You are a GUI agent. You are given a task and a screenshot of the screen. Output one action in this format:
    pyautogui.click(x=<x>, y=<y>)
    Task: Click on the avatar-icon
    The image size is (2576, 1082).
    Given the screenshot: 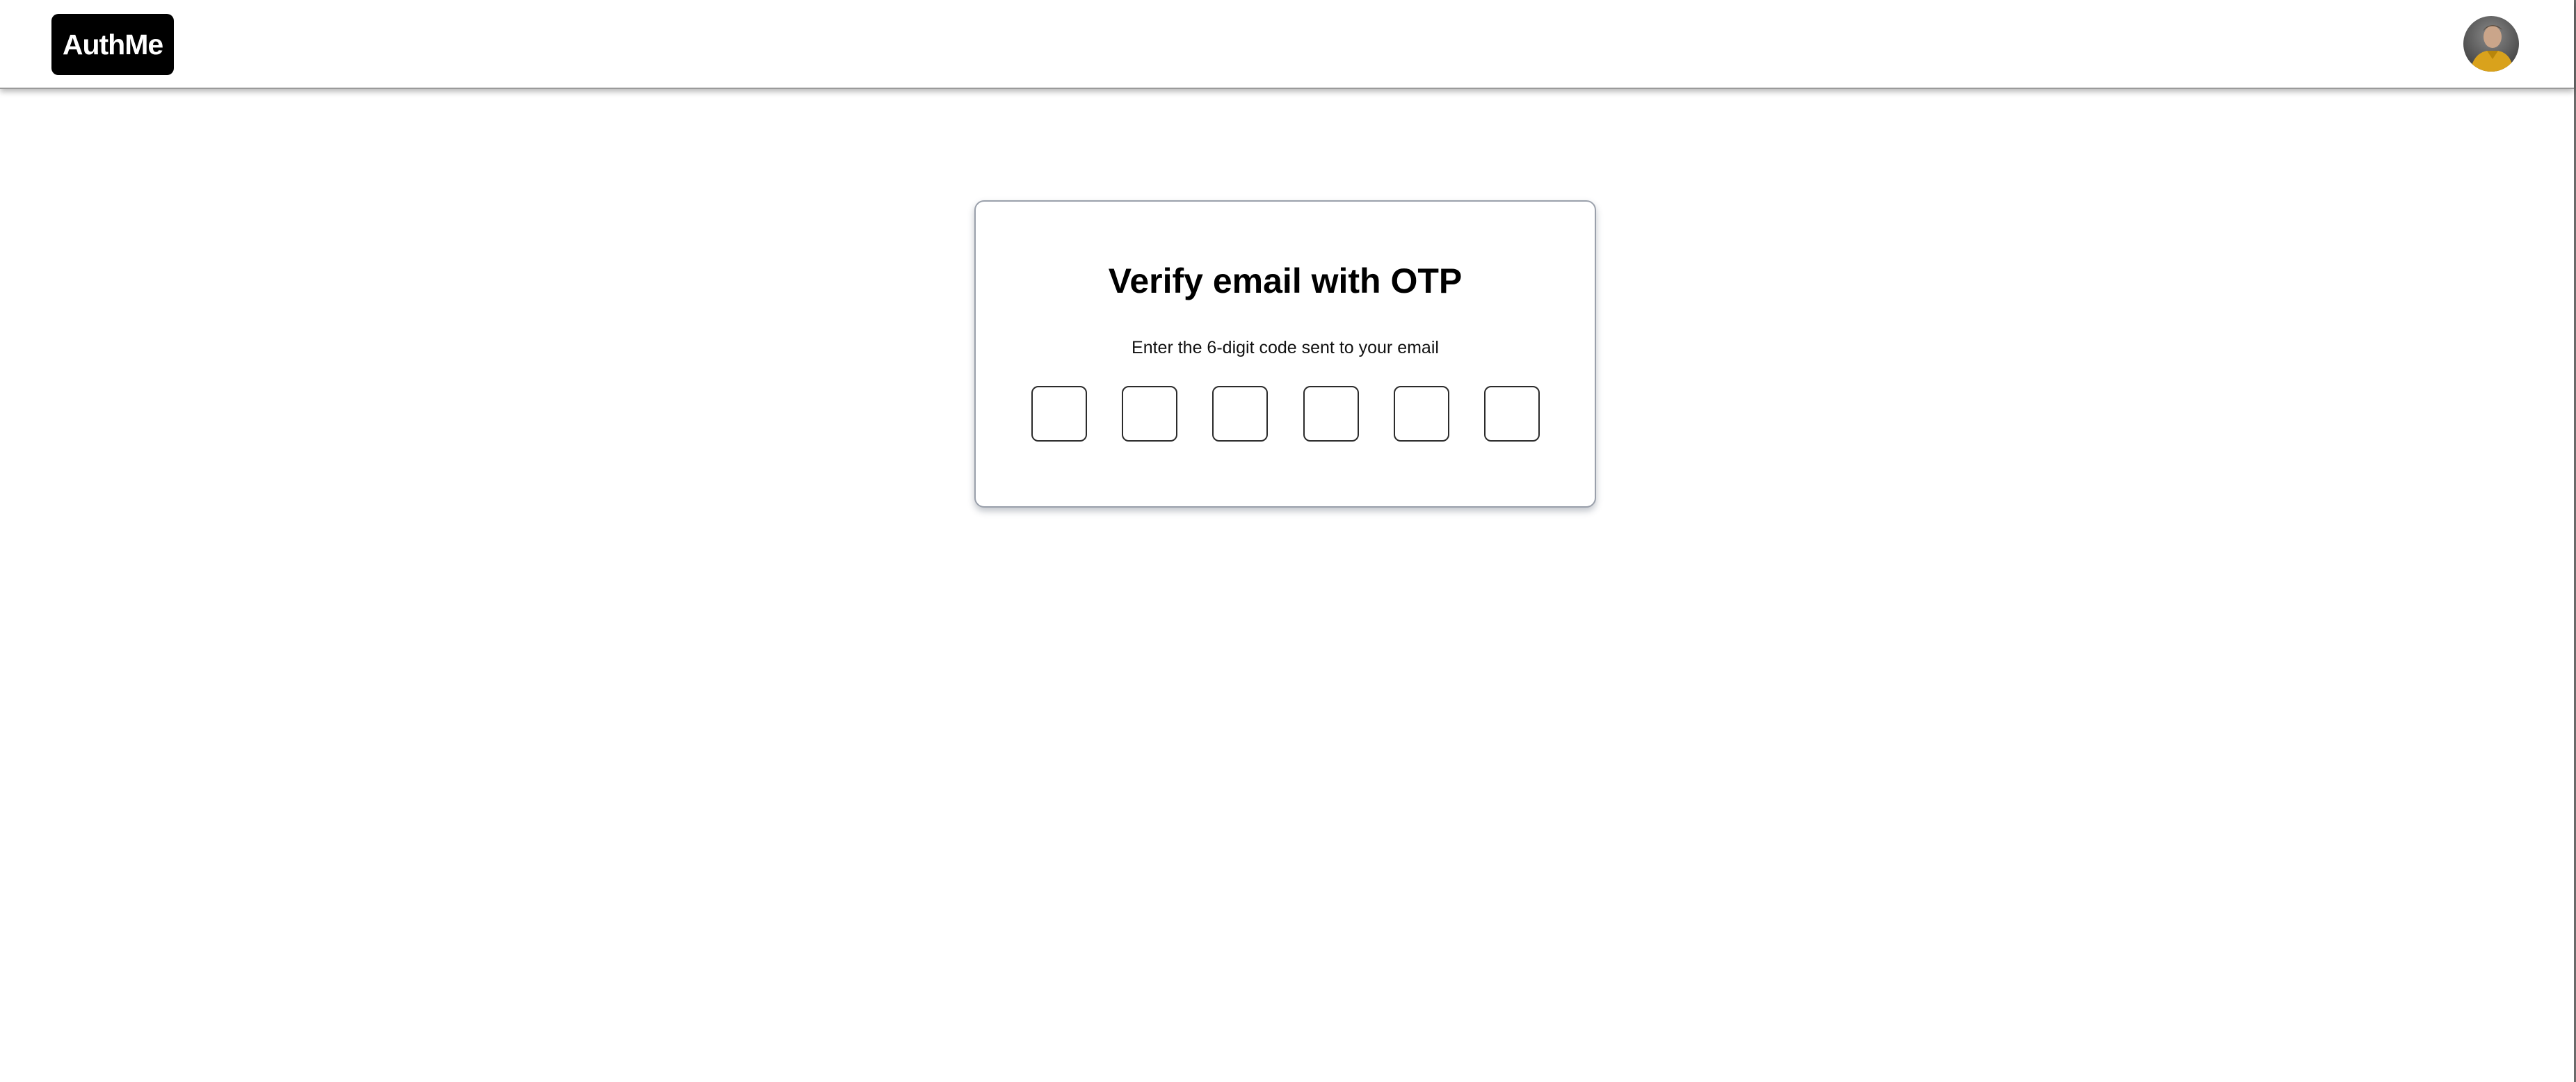 What is the action you would take?
    pyautogui.click(x=2491, y=44)
    